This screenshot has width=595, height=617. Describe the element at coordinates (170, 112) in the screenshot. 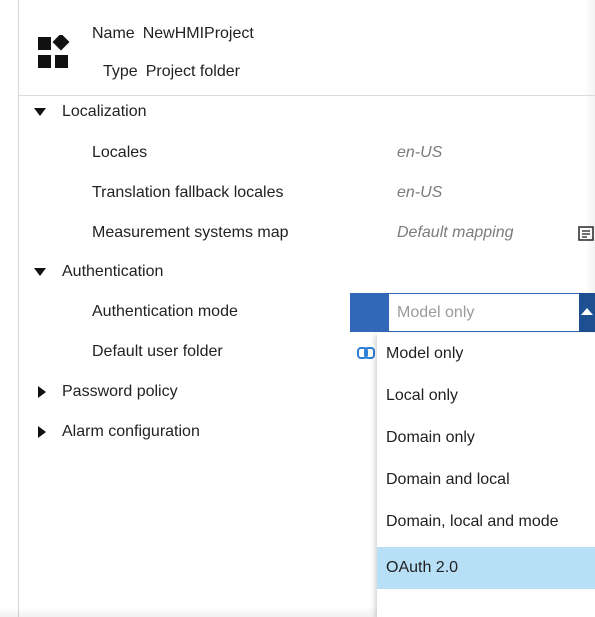

I see `section-localization: Localization` at that location.